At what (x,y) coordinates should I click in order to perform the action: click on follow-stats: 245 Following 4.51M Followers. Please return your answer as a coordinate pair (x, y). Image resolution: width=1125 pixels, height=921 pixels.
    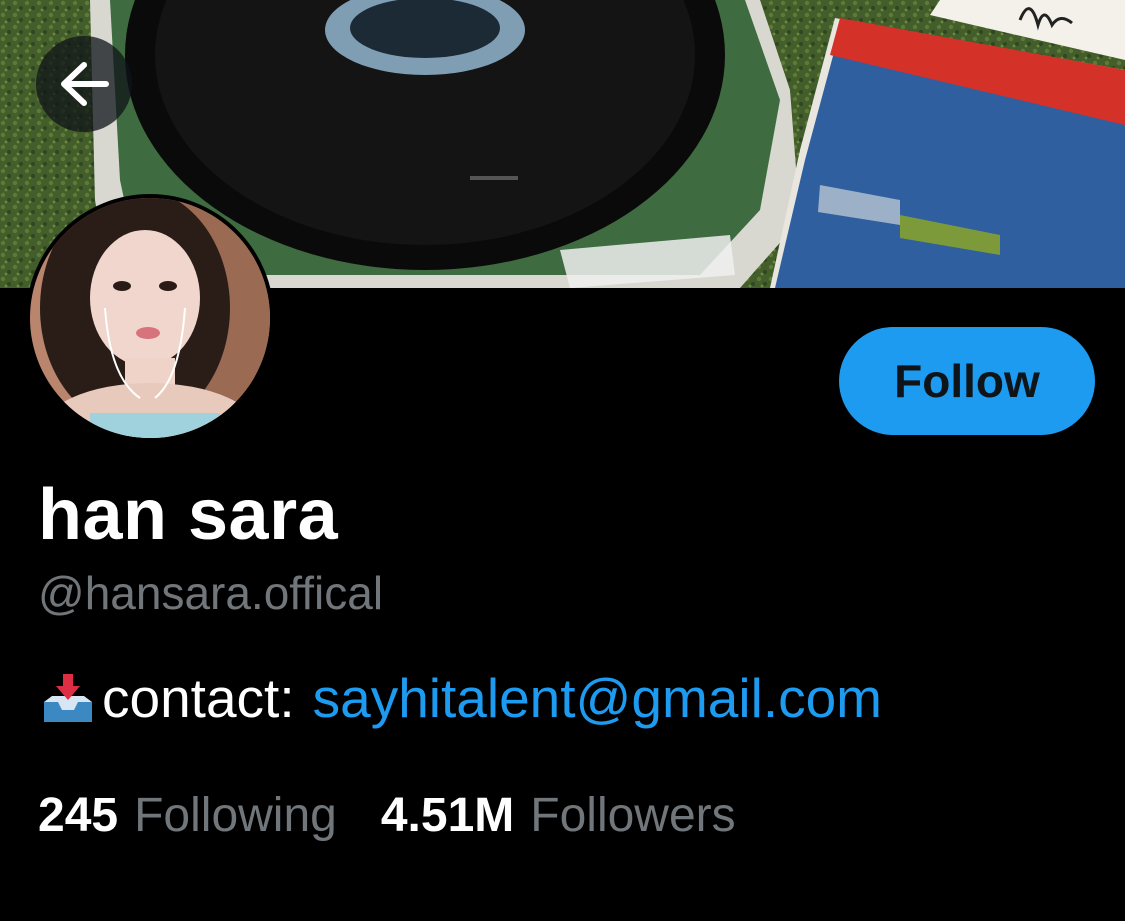
    Looking at the image, I should click on (387, 815).